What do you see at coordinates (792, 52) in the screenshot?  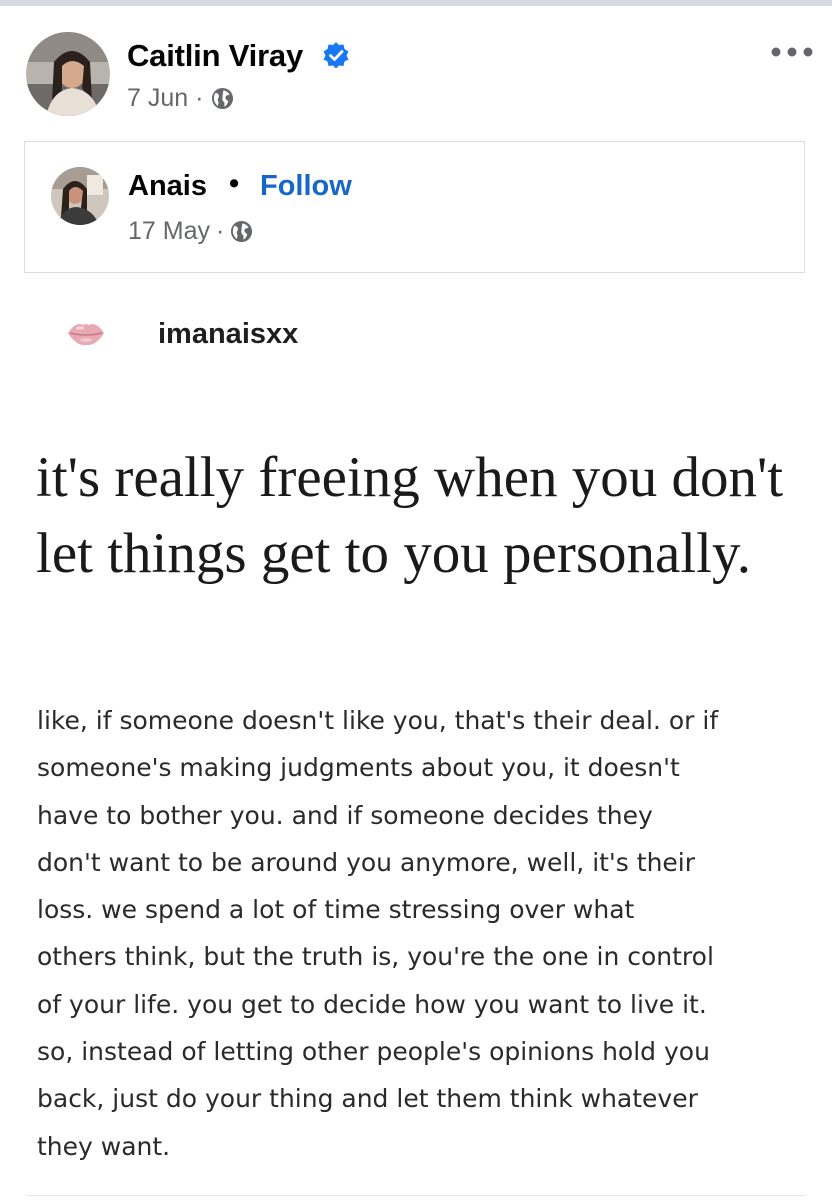 I see `more-options-icon` at bounding box center [792, 52].